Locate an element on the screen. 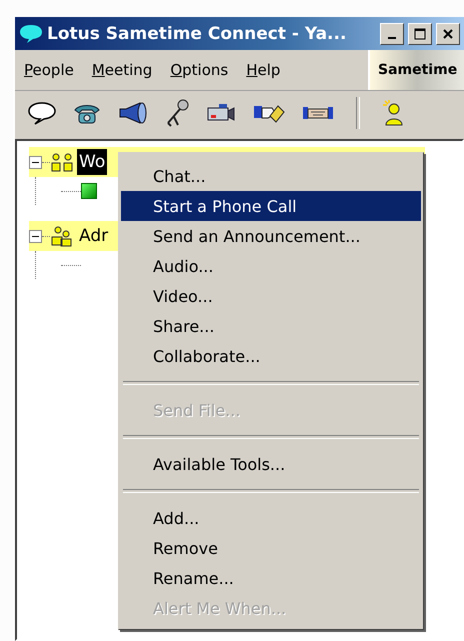 This screenshot has width=464, height=641. minimize-icon is located at coordinates (392, 37).